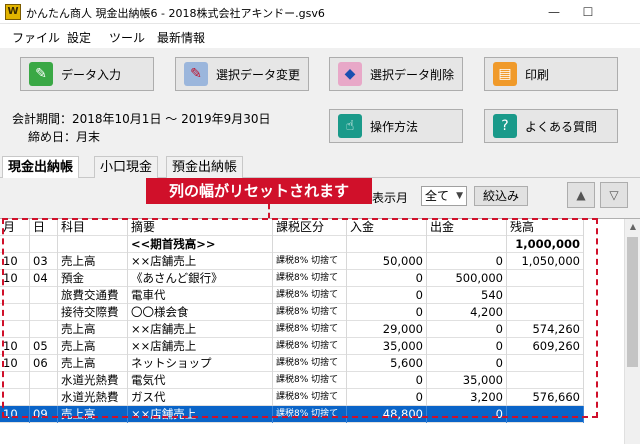 The height and width of the screenshot is (444, 640). I want to click on cell-description: <<期首残高>>, so click(200, 244).